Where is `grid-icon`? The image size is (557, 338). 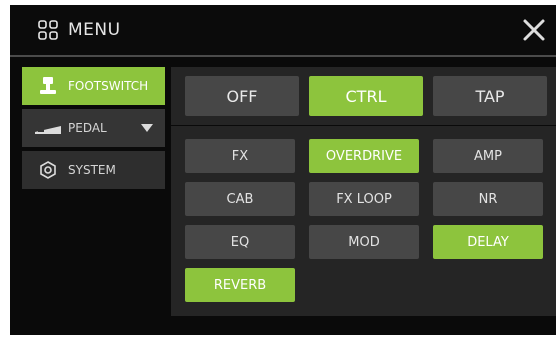 grid-icon is located at coordinates (48, 30).